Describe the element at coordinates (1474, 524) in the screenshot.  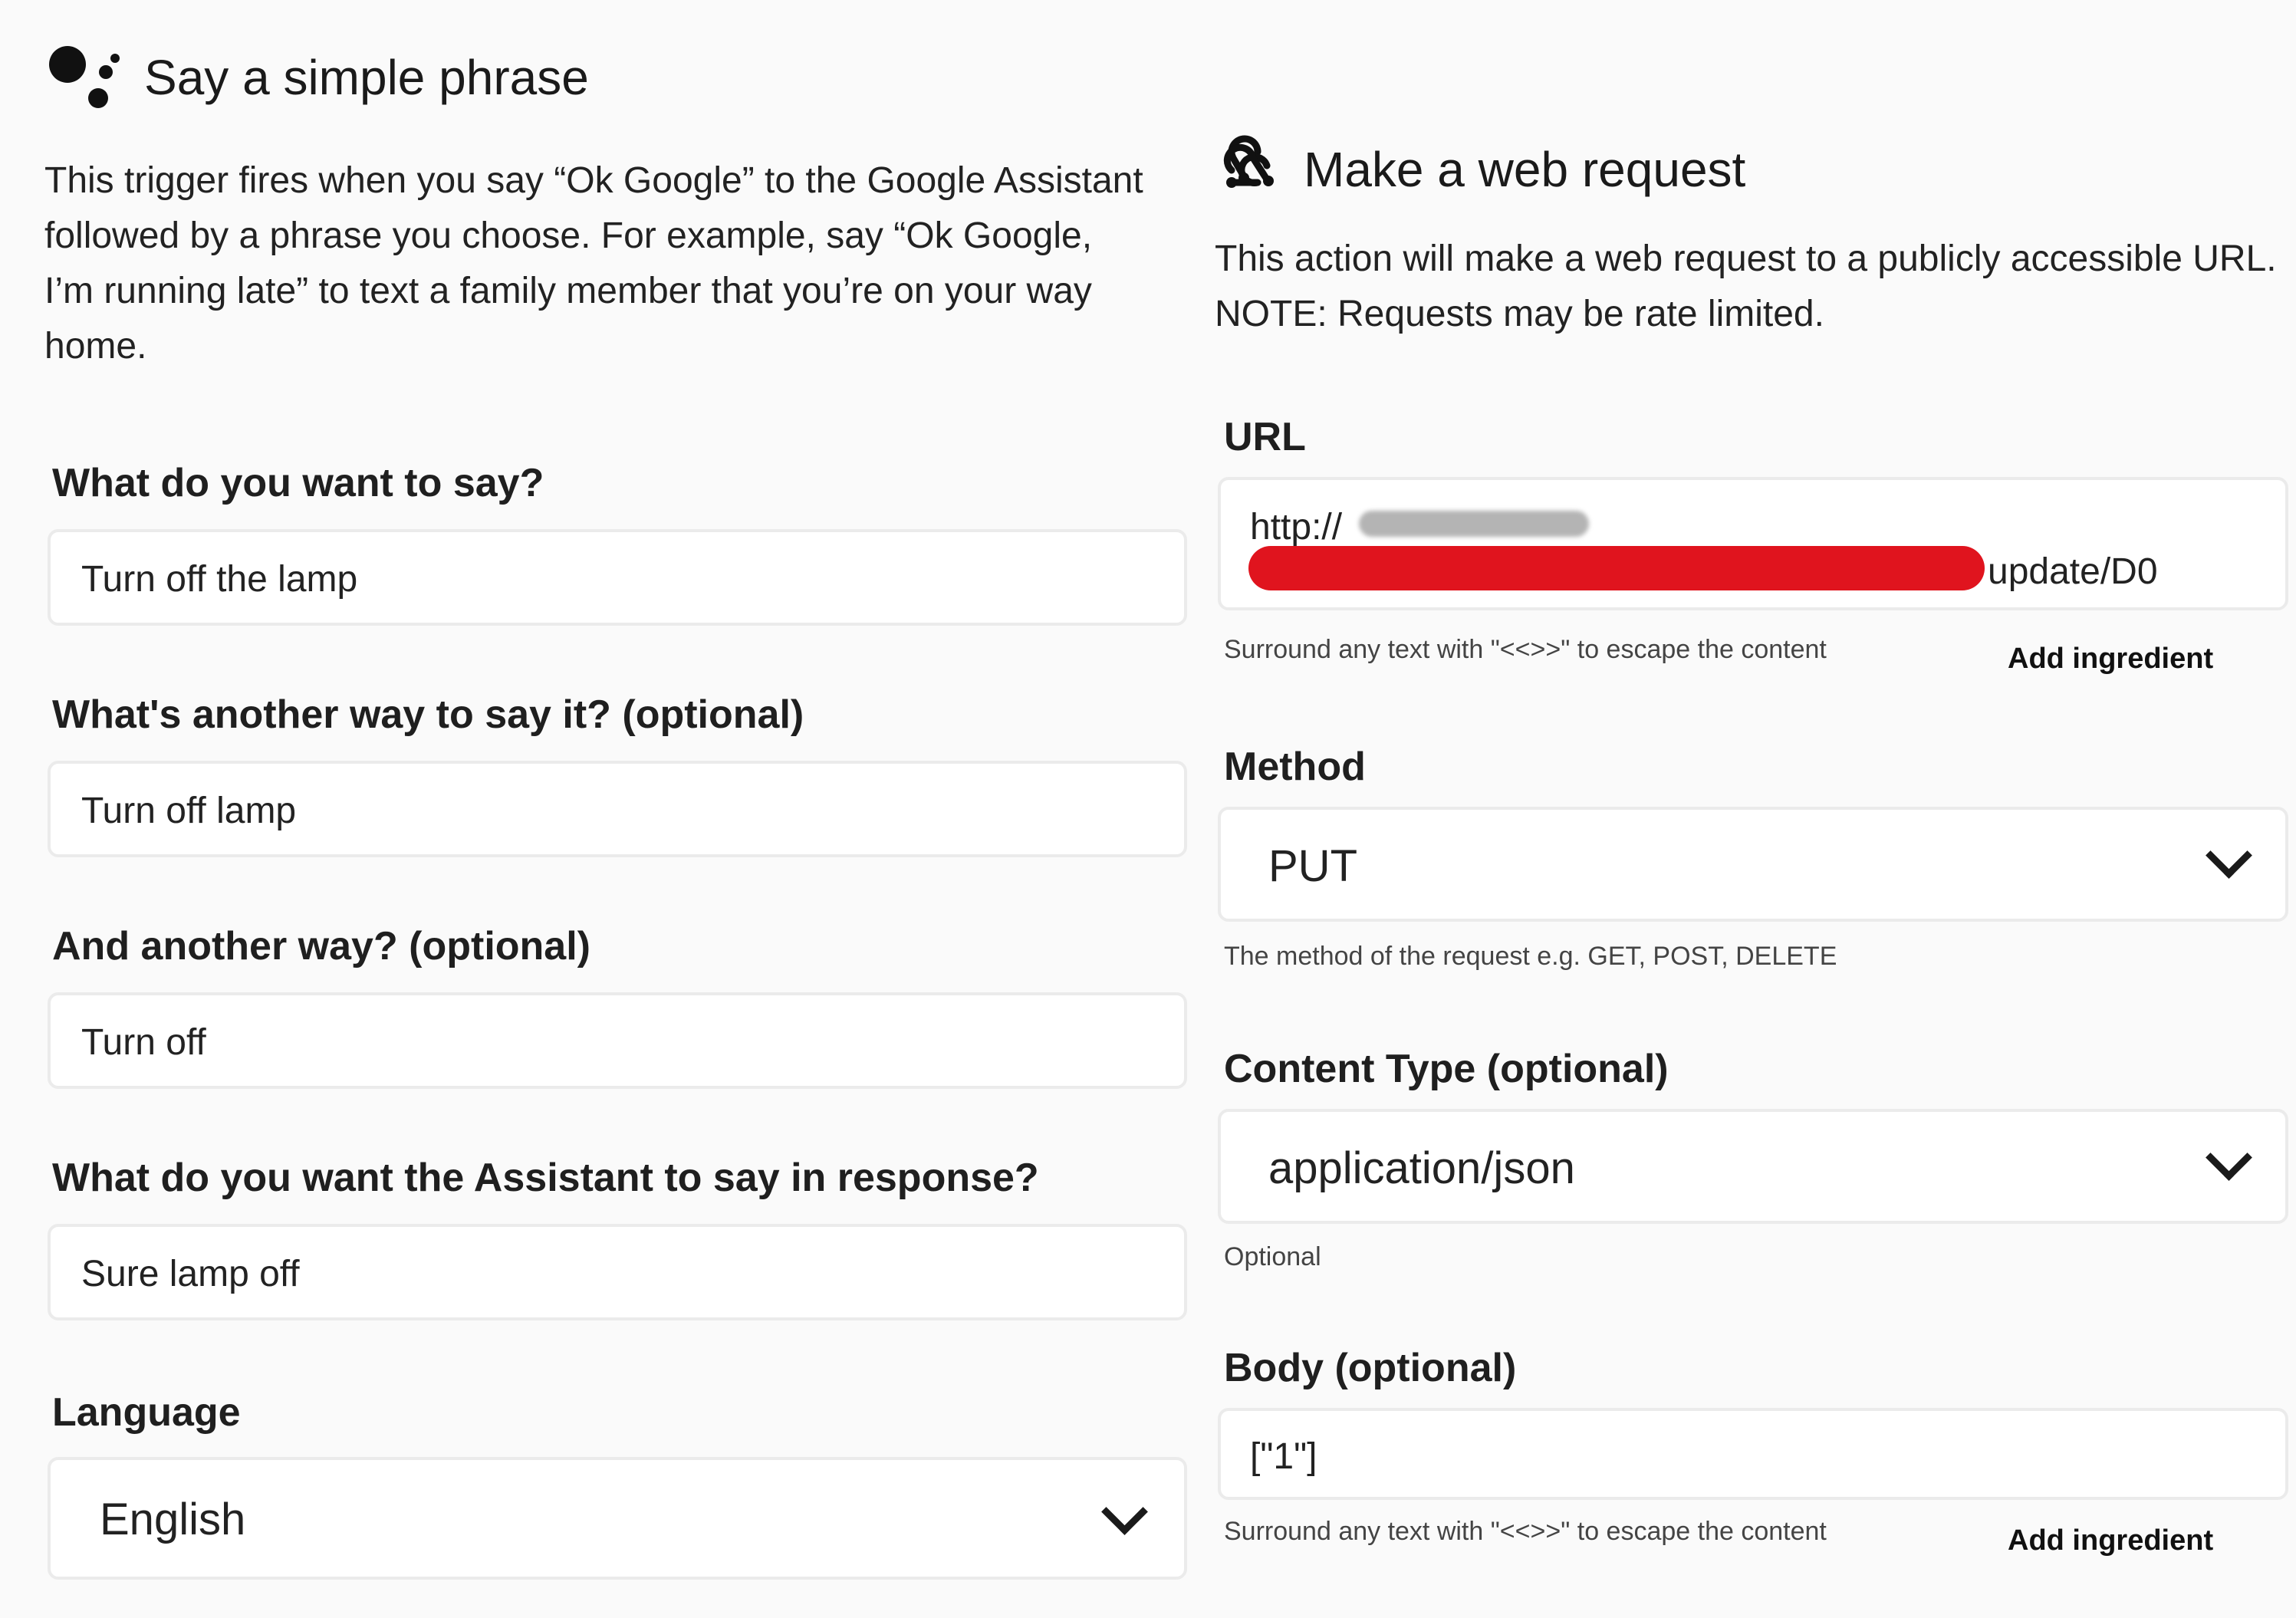
I see `url-redaction-gray` at that location.